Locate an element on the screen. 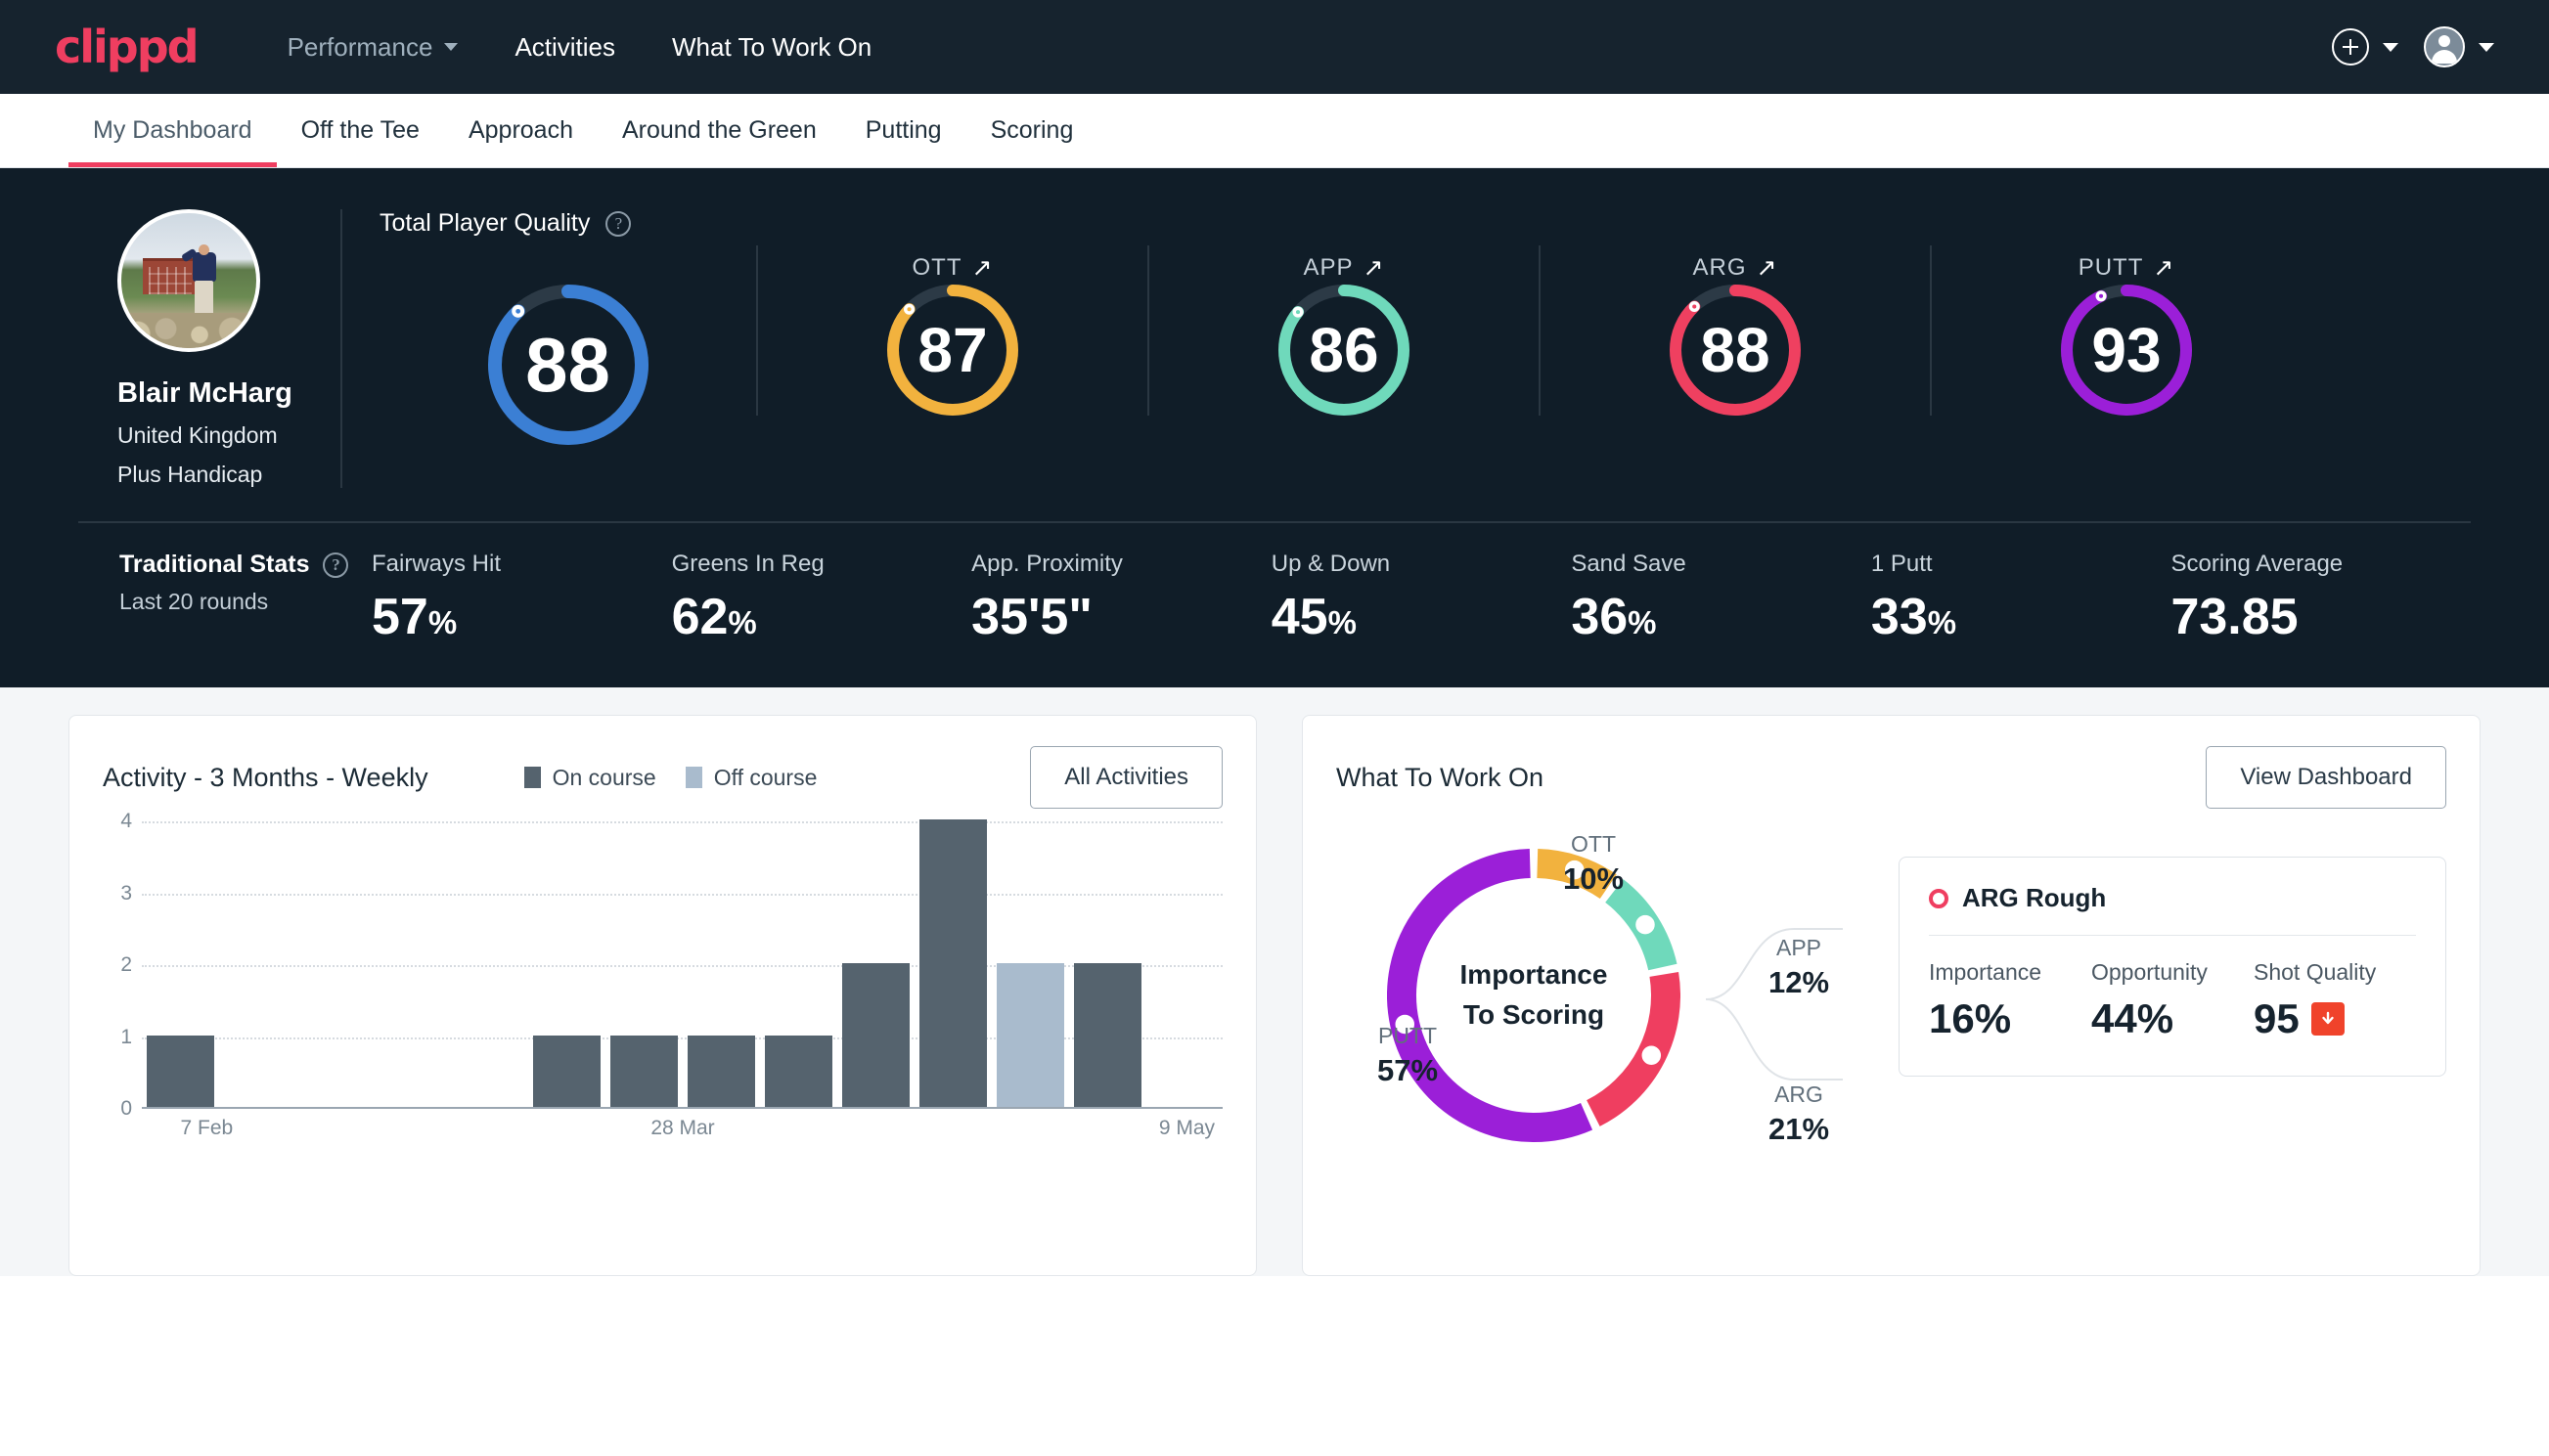 This screenshot has height=1456, width=2549. stat-label: 1 Putt is located at coordinates (1902, 564).